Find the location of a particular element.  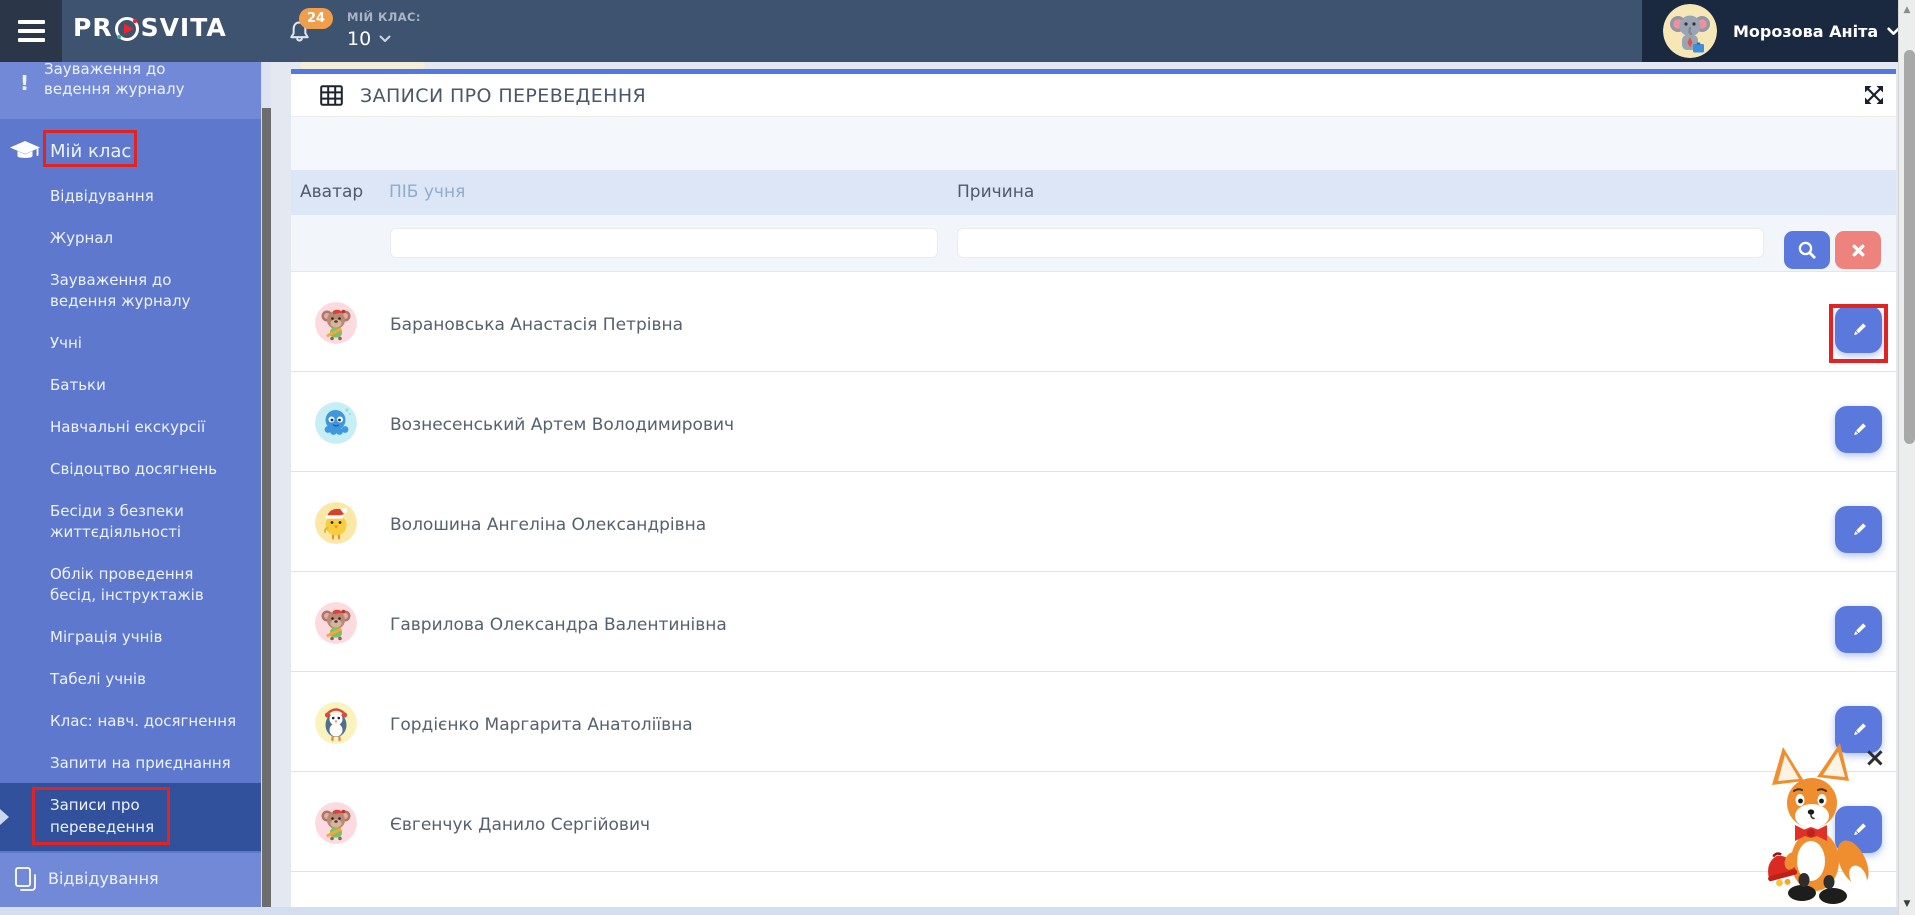

sidebar-item-label: Відвідування is located at coordinates (103, 878).